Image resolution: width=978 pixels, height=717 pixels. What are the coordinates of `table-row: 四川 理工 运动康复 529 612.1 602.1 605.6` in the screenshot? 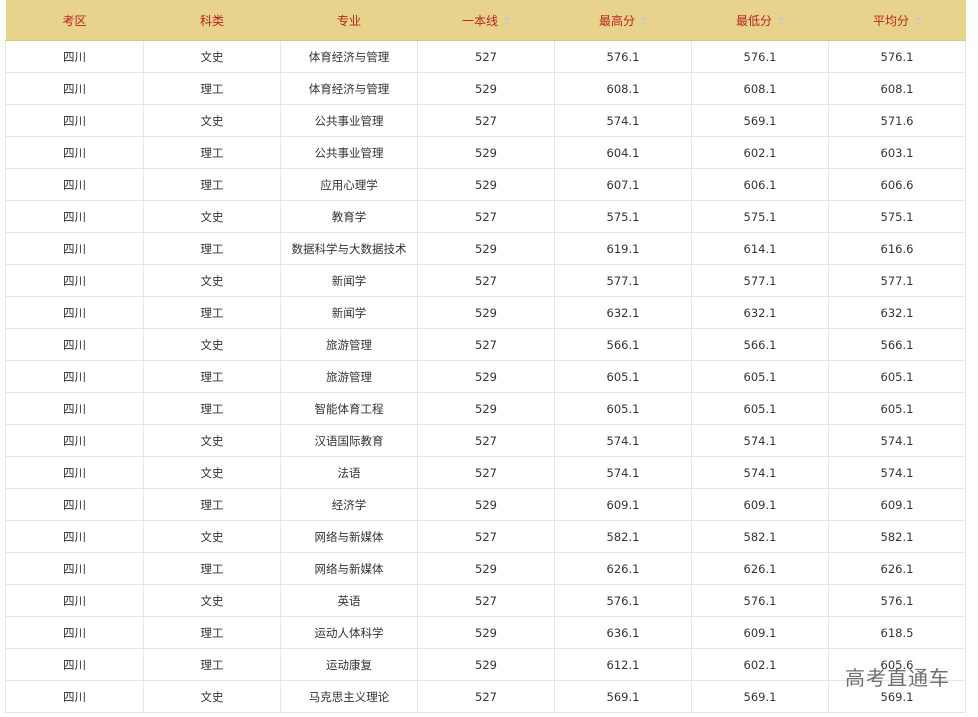 It's located at (485, 664).